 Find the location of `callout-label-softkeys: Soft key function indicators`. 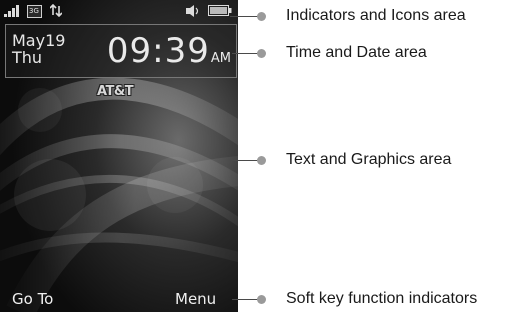

callout-label-softkeys: Soft key function indicators is located at coordinates (382, 298).